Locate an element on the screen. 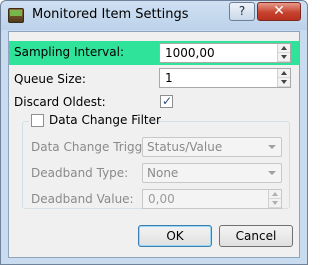  sampling-interval-stepper is located at coordinates (283, 53).